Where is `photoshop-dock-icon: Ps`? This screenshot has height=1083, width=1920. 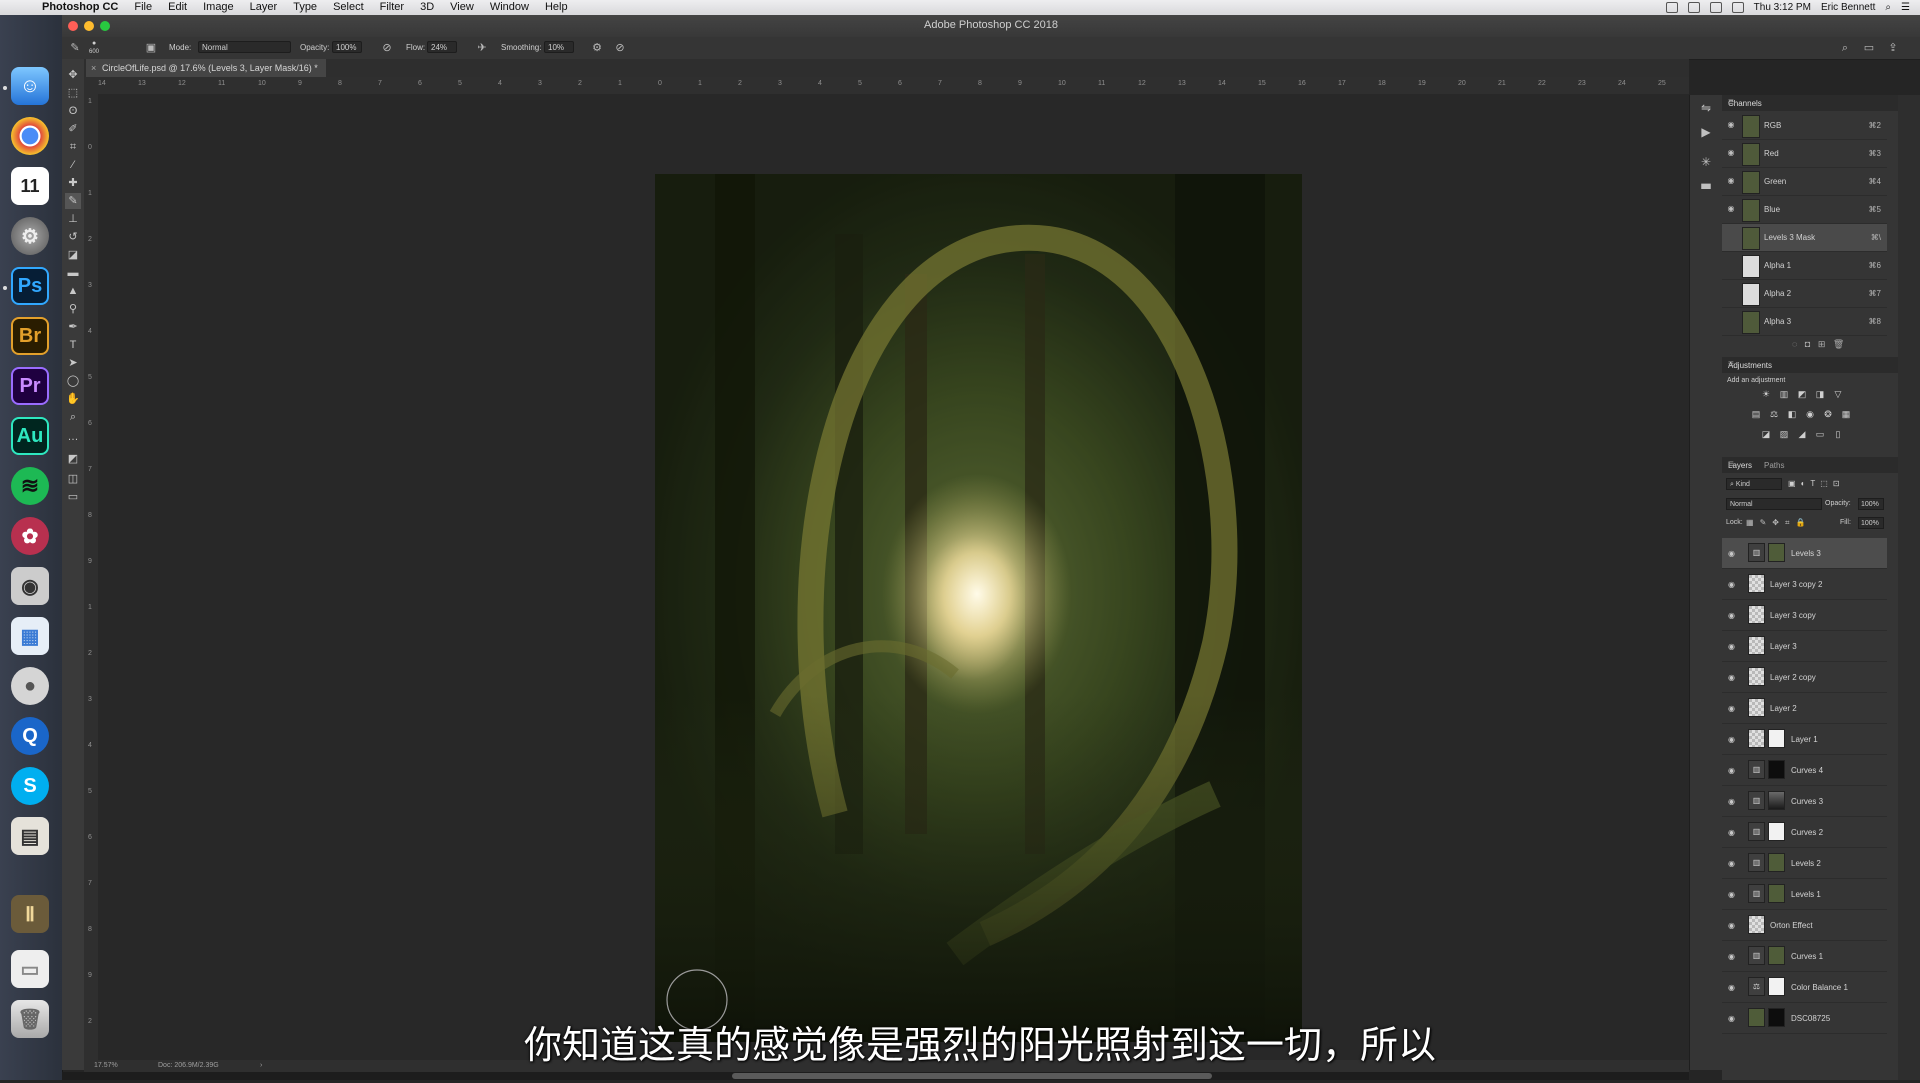
photoshop-dock-icon: Ps is located at coordinates (30, 286).